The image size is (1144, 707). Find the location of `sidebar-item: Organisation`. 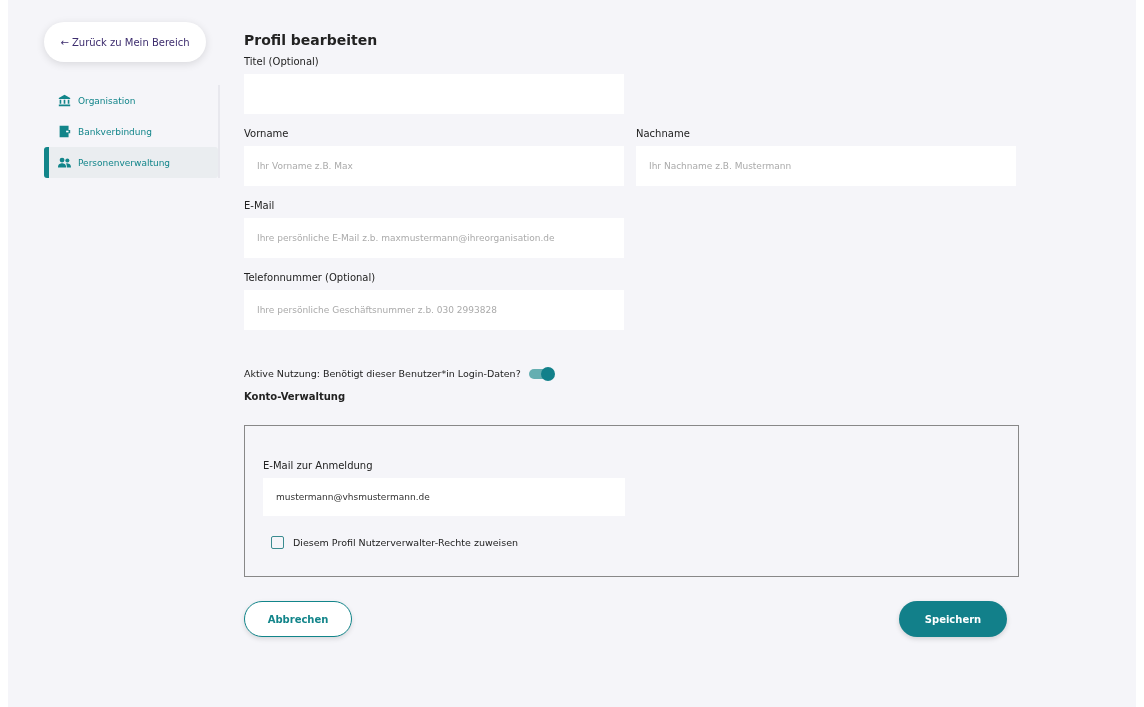

sidebar-item: Organisation is located at coordinates (131, 100).